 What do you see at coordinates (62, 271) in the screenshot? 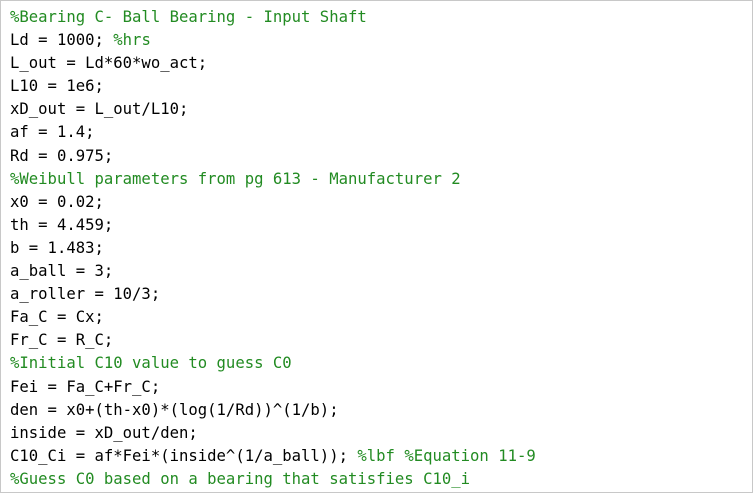
I see `code-text: a_ball = 3;` at bounding box center [62, 271].